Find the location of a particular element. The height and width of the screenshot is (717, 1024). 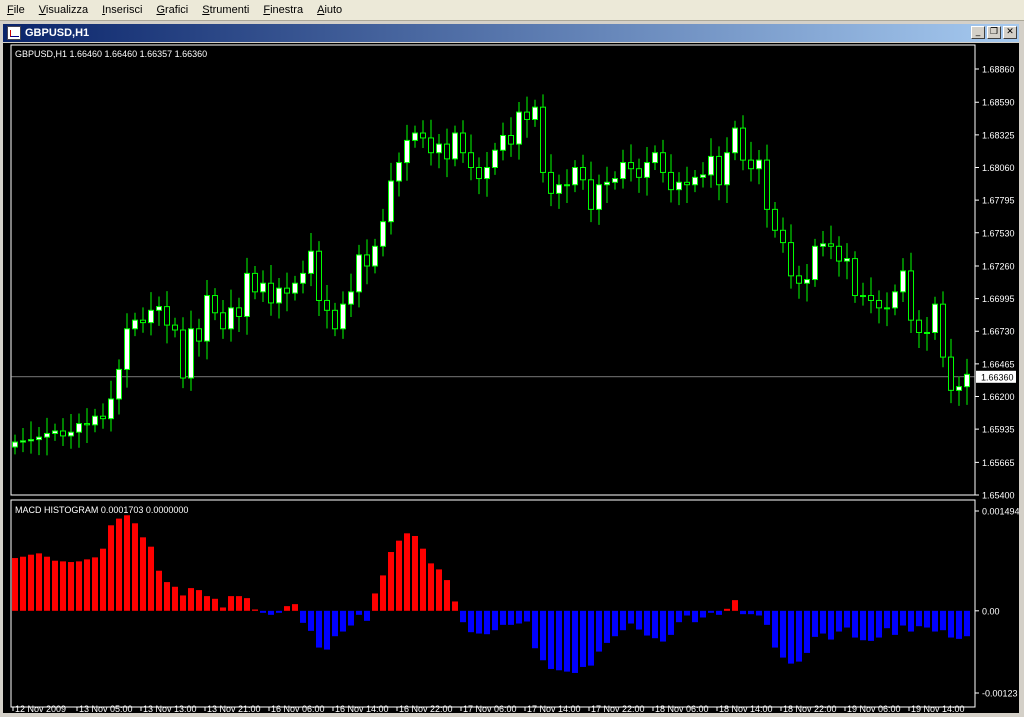

price-tick-label: 1.66730 is located at coordinates (998, 332).